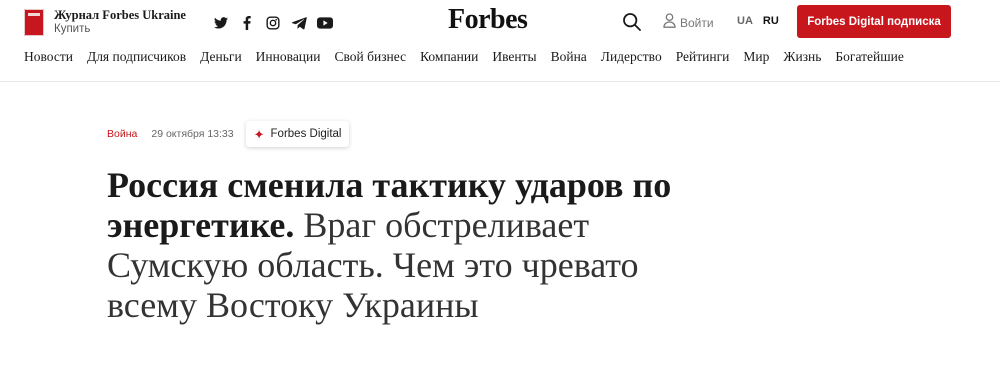  What do you see at coordinates (120, 15) in the screenshot?
I see `magazine-title: Журнал Forbes Ukraine` at bounding box center [120, 15].